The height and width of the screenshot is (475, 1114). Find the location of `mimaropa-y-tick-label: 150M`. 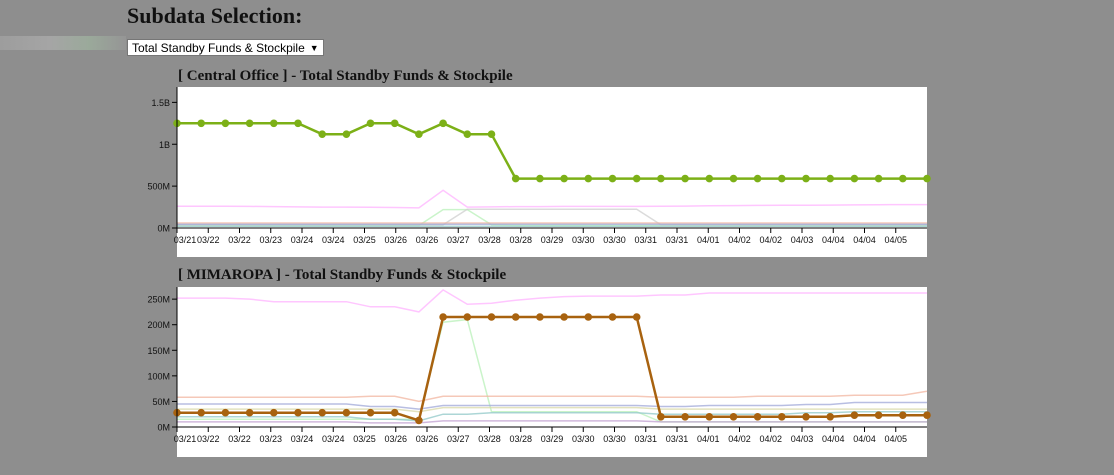

mimaropa-y-tick-label: 150M is located at coordinates (158, 351).